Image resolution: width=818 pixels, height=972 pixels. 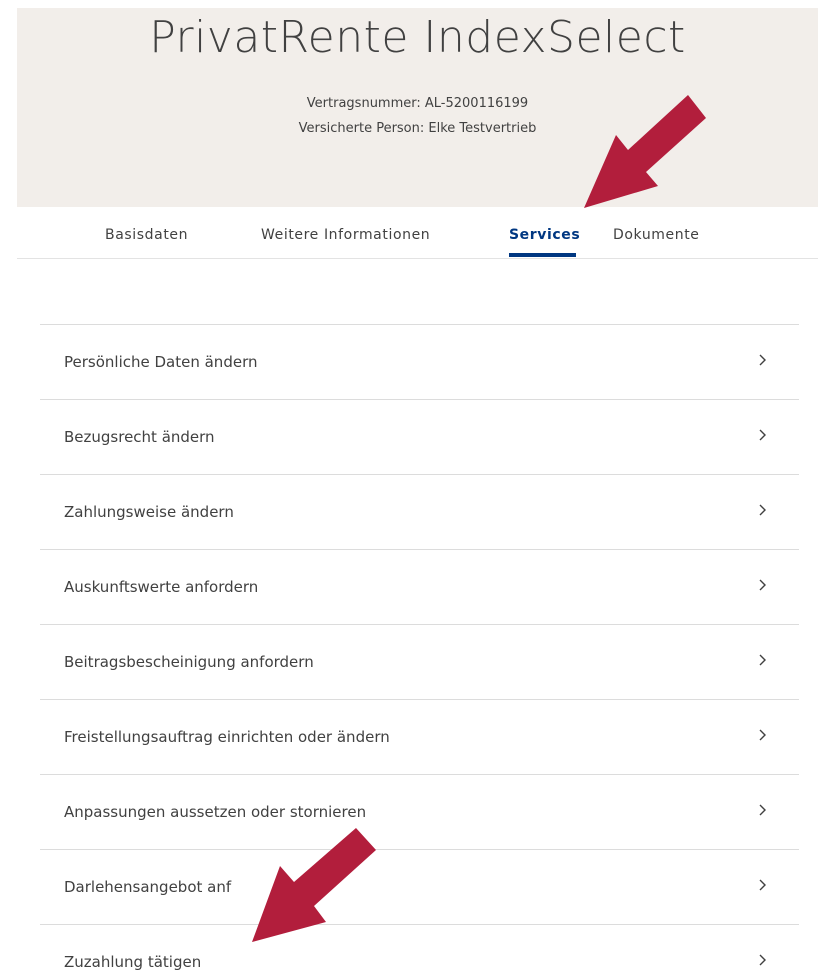 What do you see at coordinates (417, 103) in the screenshot?
I see `contract-number: Vertragsnummer: AL-5200116199` at bounding box center [417, 103].